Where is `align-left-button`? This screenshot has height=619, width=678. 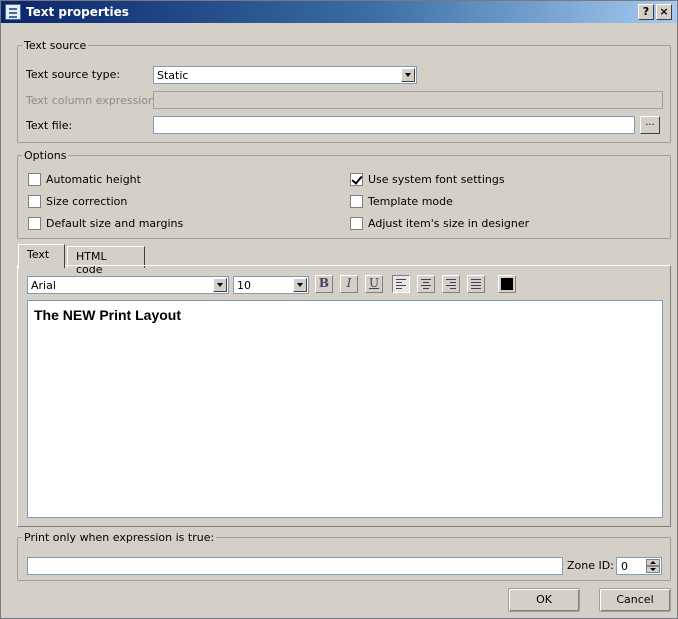
align-left-button is located at coordinates (401, 284).